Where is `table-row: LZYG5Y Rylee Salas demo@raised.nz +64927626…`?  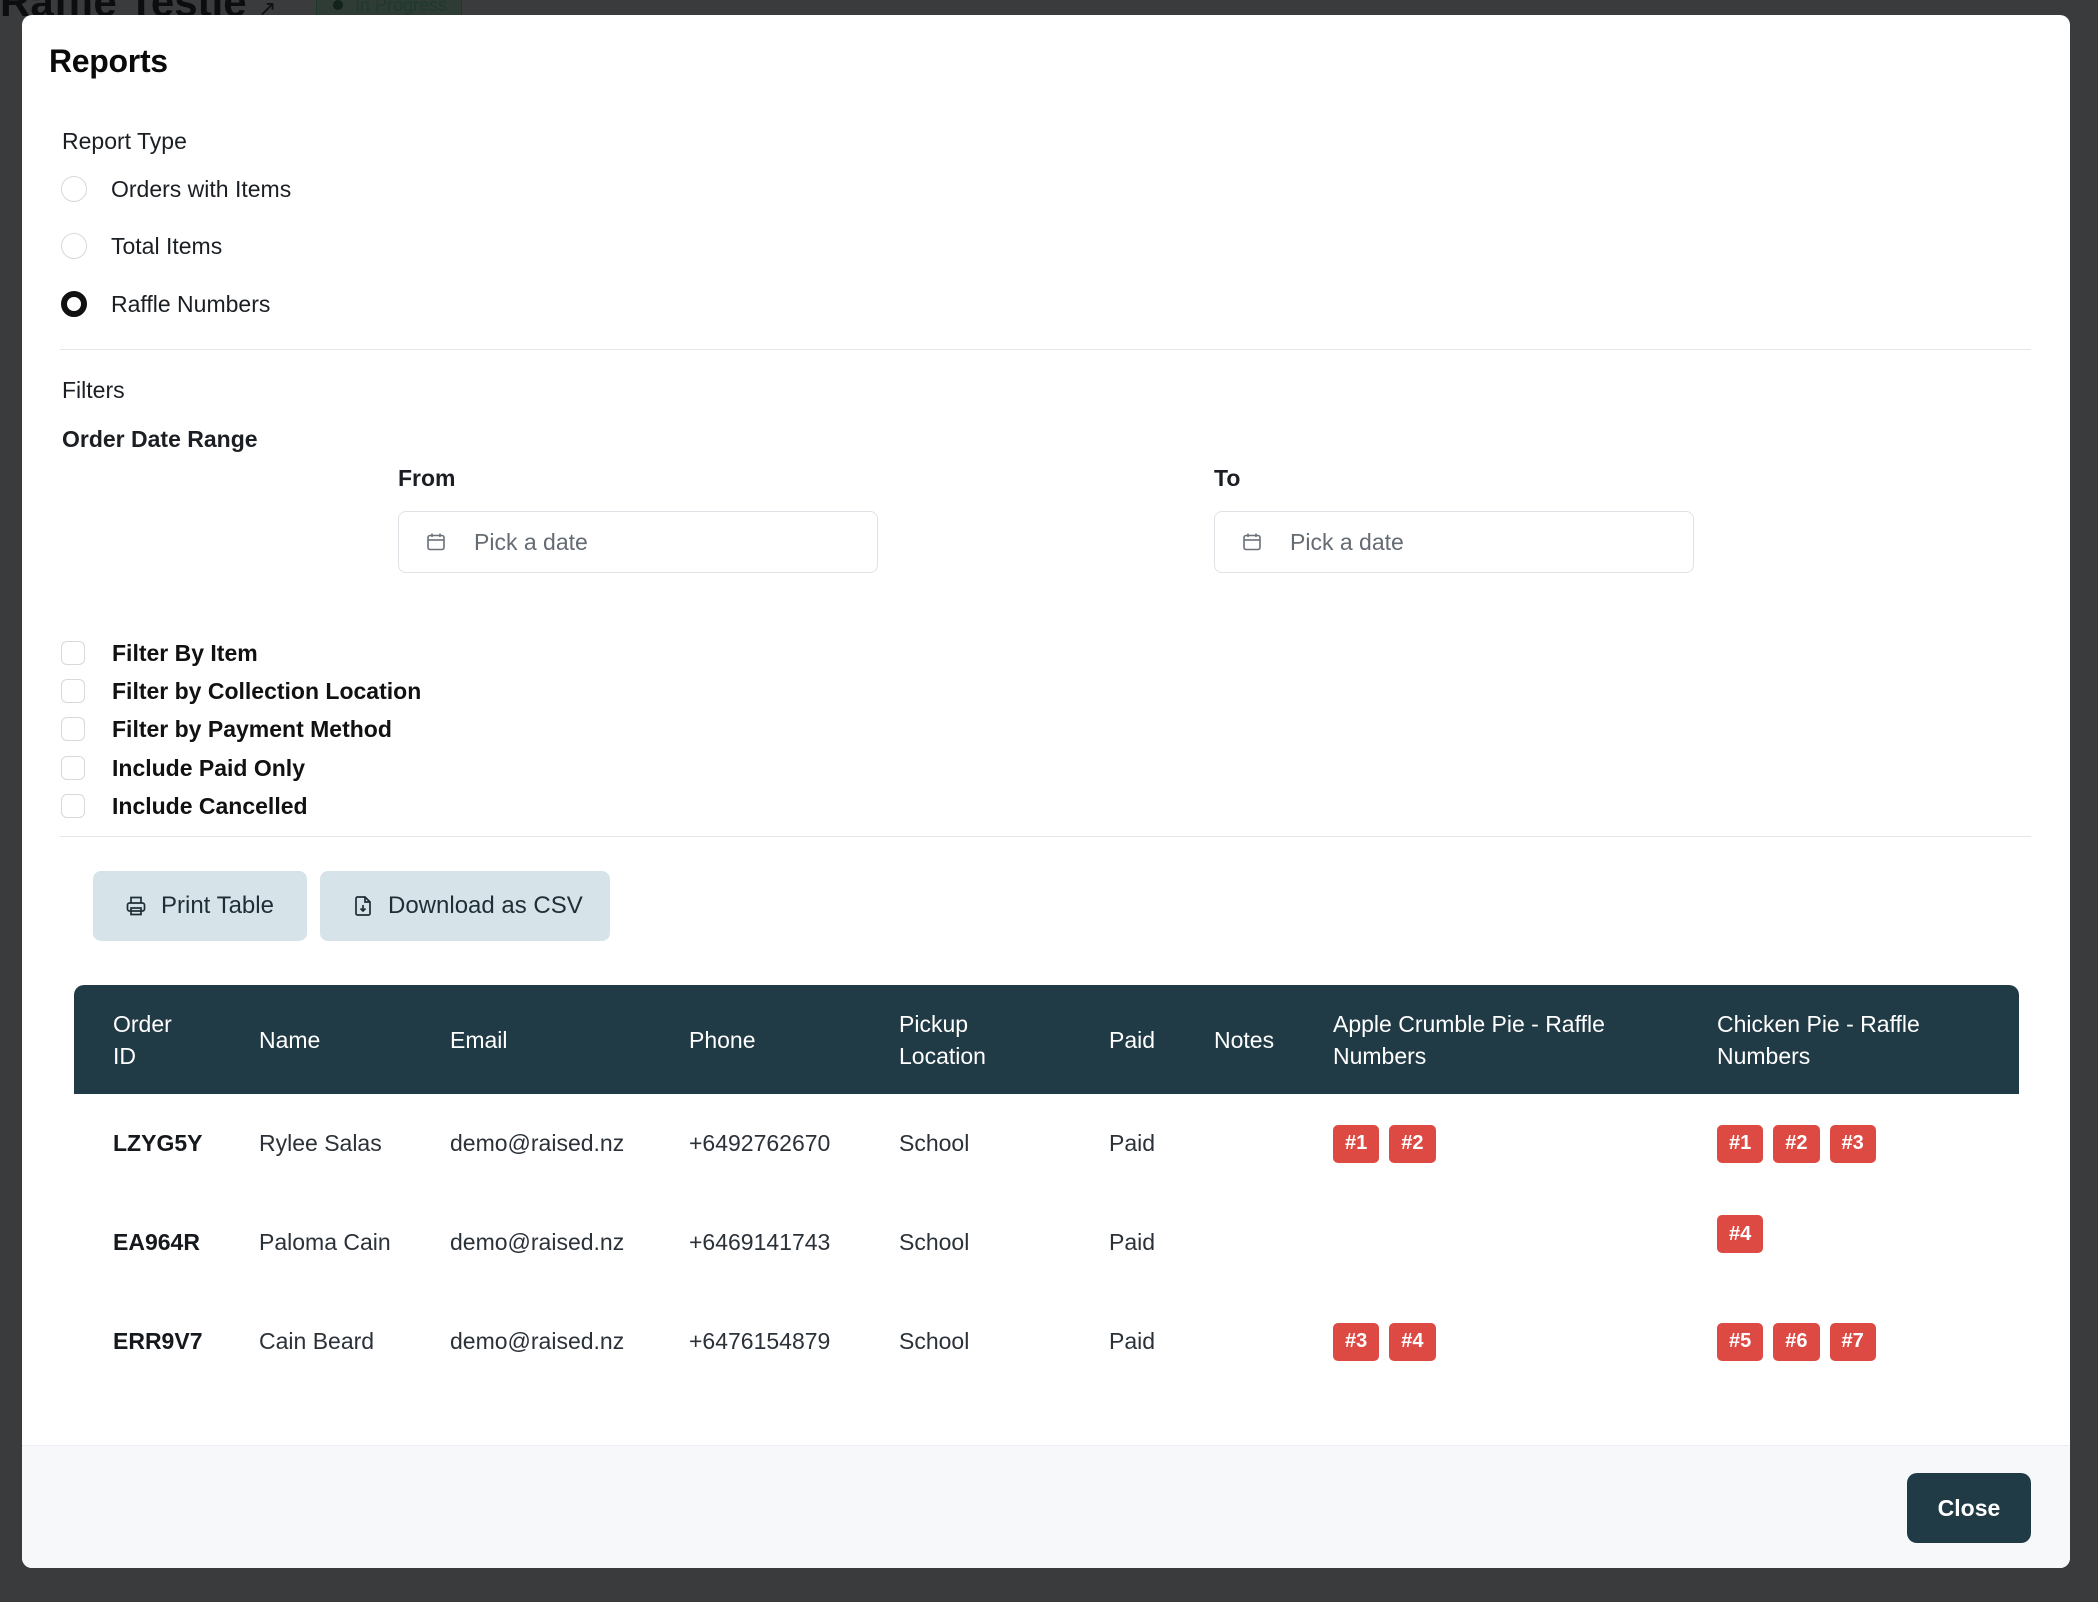 table-row: LZYG5Y Rylee Salas demo@raised.nz +64927626… is located at coordinates (1046, 1143).